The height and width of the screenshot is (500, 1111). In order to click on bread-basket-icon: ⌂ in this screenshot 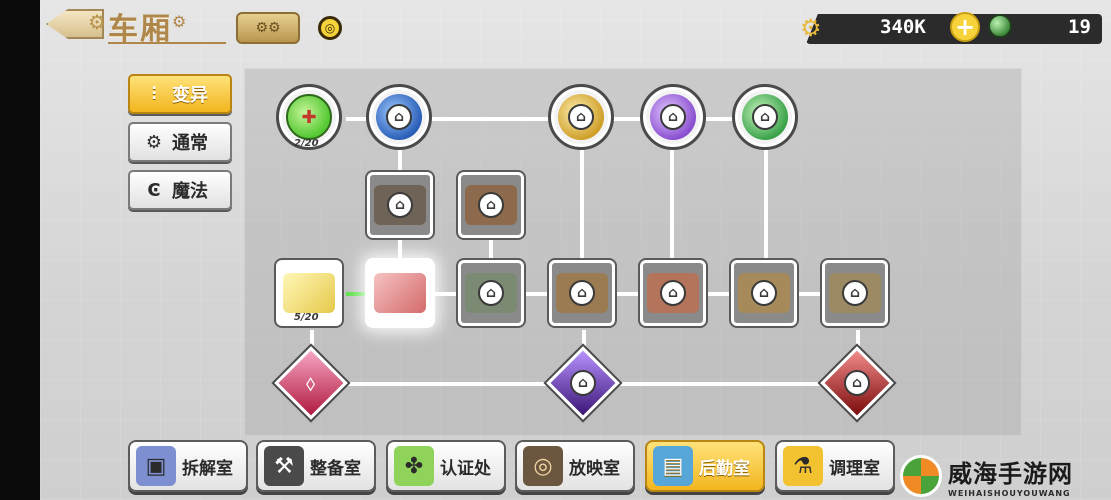, I will do `click(764, 293)`.